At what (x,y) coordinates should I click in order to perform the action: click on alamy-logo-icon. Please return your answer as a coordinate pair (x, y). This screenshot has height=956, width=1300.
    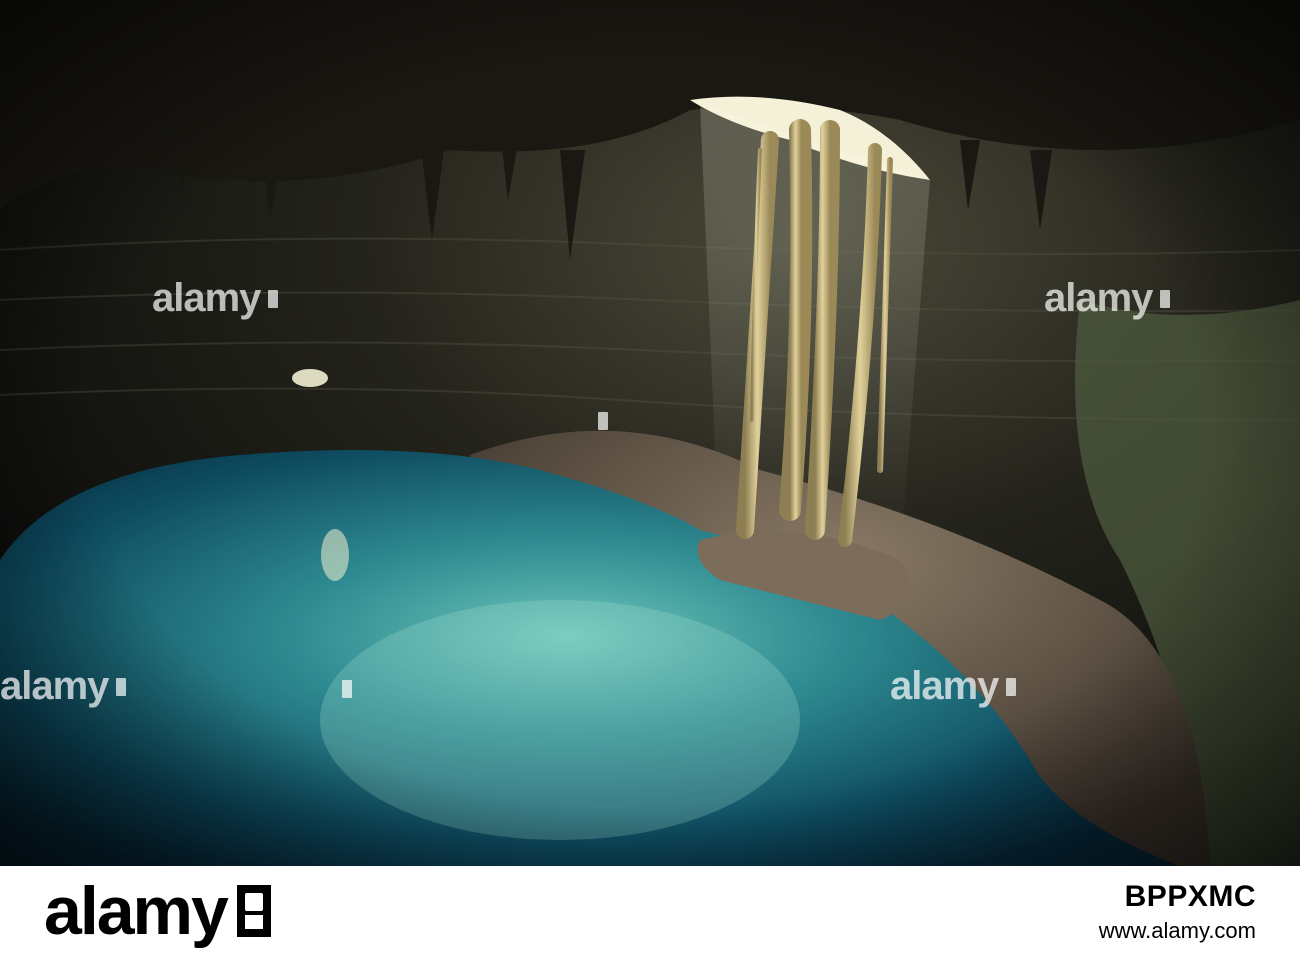
    Looking at the image, I should click on (253, 911).